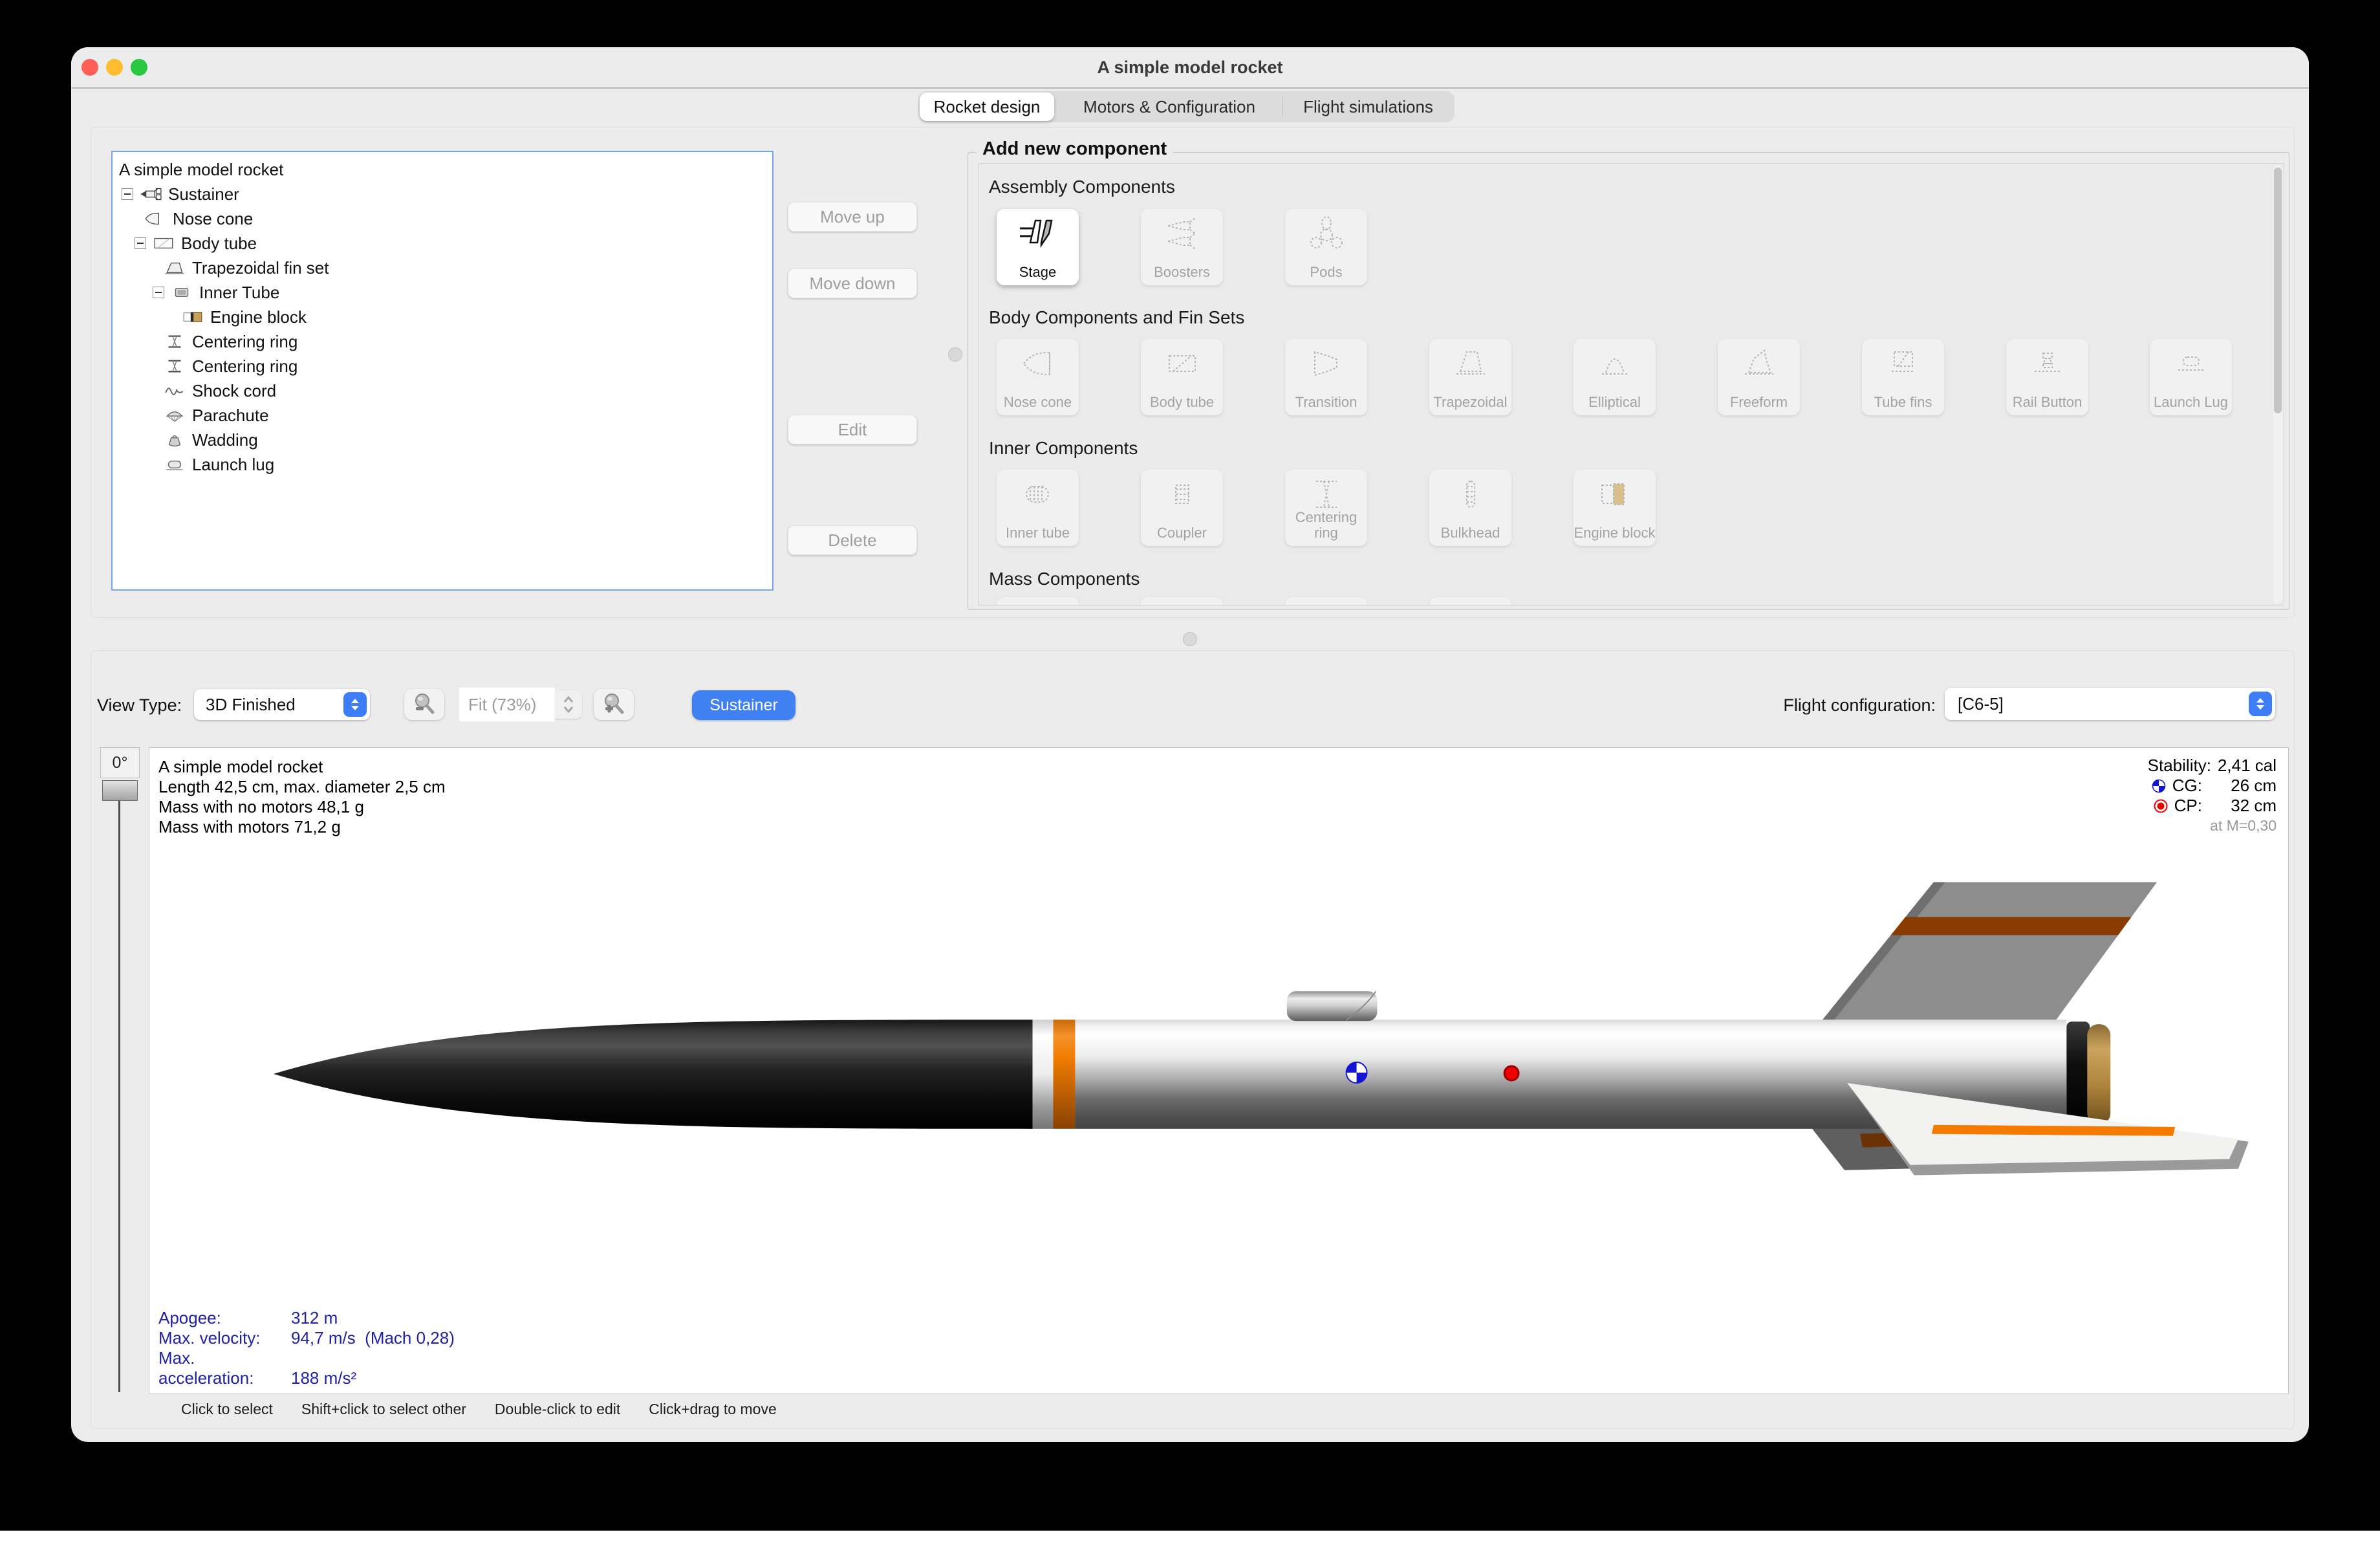 The image size is (2380, 1541). I want to click on add-tube-fins-button: Tube fins, so click(1903, 377).